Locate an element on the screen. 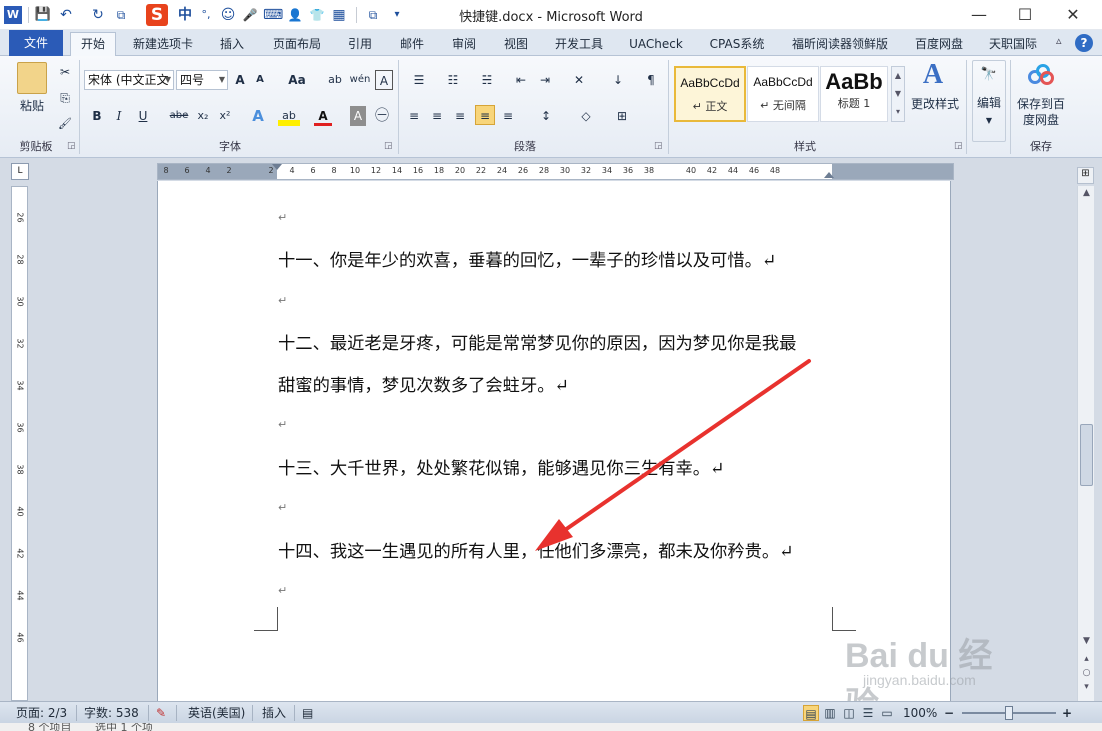 The width and height of the screenshot is (1102, 731). zoom-in-button: + is located at coordinates (1067, 713).